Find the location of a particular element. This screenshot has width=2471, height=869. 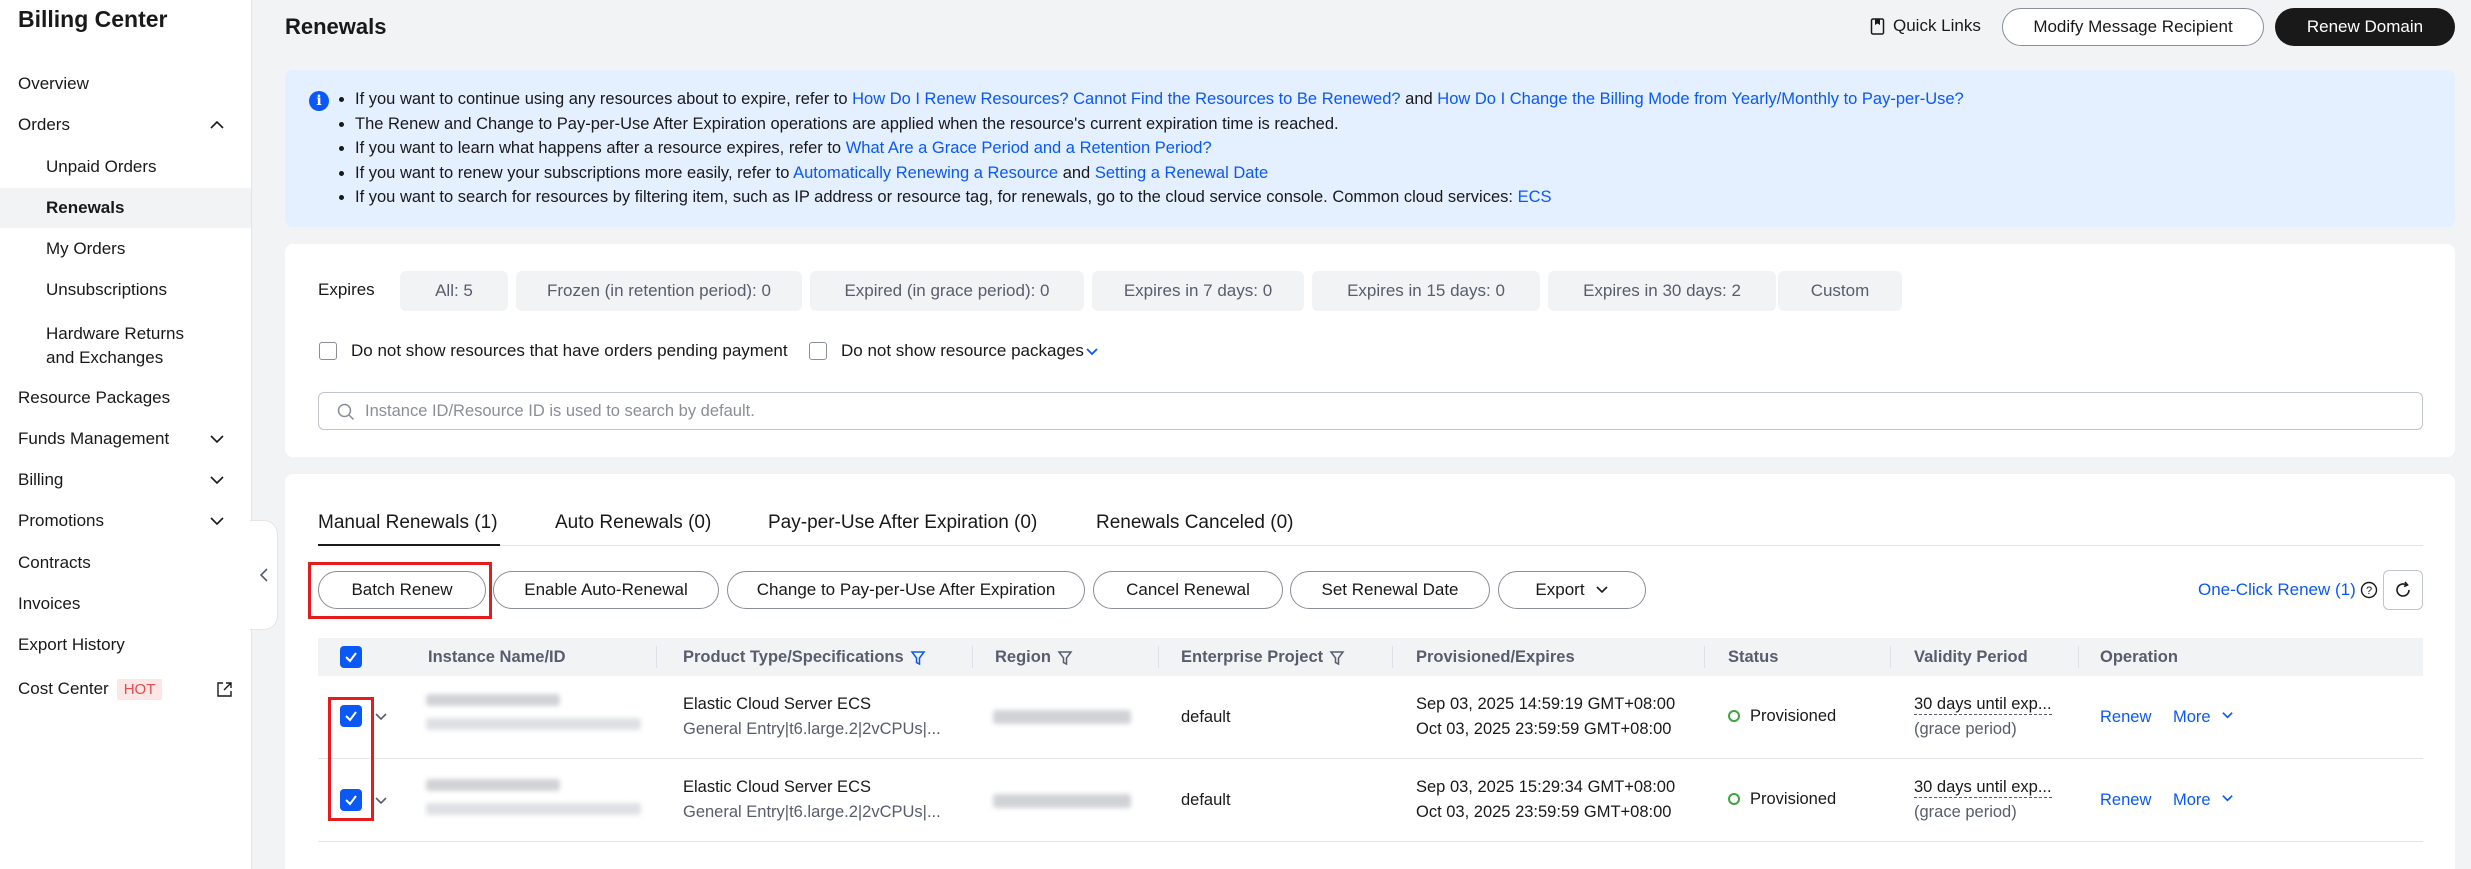

sidebar-item-resource-packages: Resource Packages is located at coordinates (125, 398).